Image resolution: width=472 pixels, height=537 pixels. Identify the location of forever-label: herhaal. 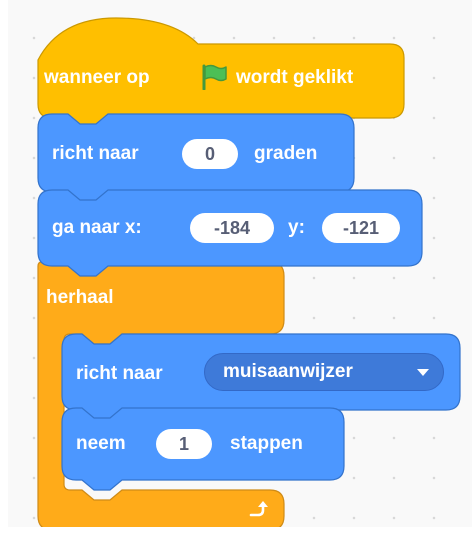
(80, 297).